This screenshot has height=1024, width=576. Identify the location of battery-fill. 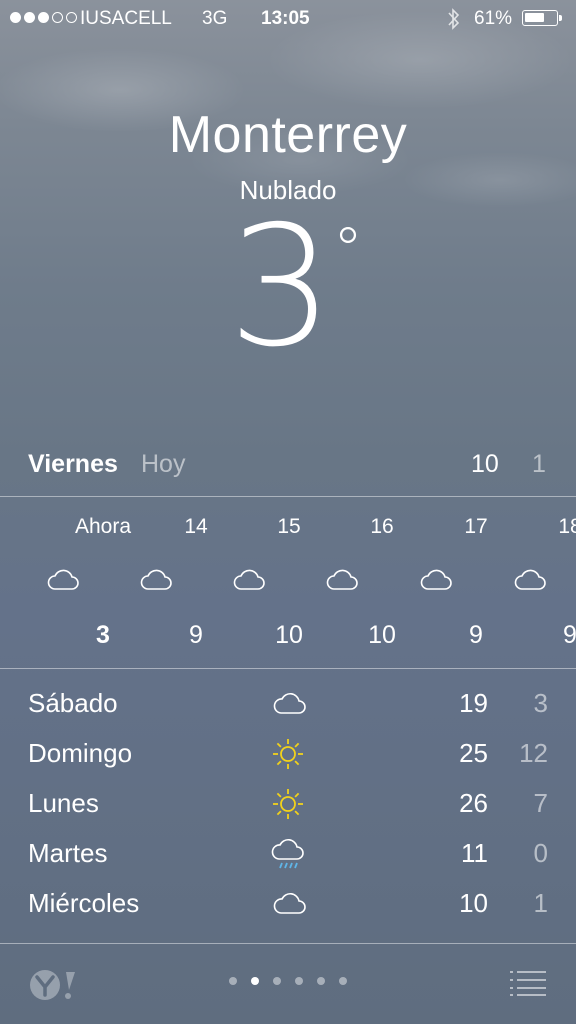
(534, 17).